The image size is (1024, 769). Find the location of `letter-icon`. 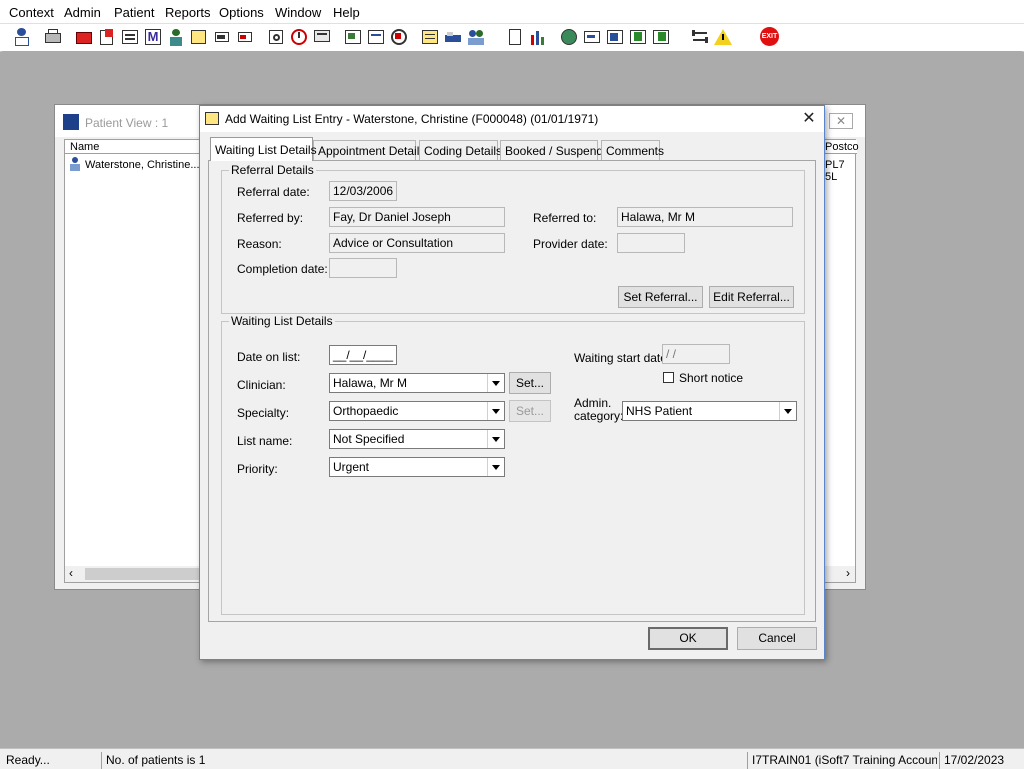

letter-icon is located at coordinates (592, 37).